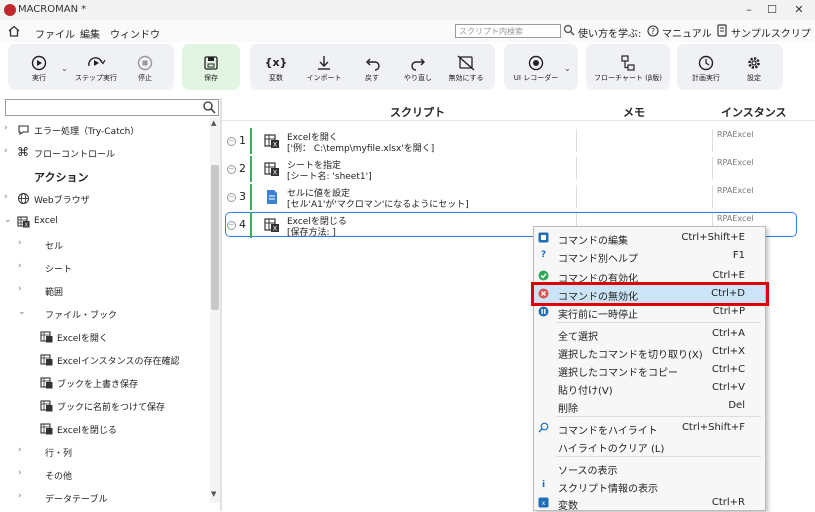 Image resolution: width=815 pixels, height=512 pixels. I want to click on flowchart-label: フローチャート (β版), so click(628, 78).